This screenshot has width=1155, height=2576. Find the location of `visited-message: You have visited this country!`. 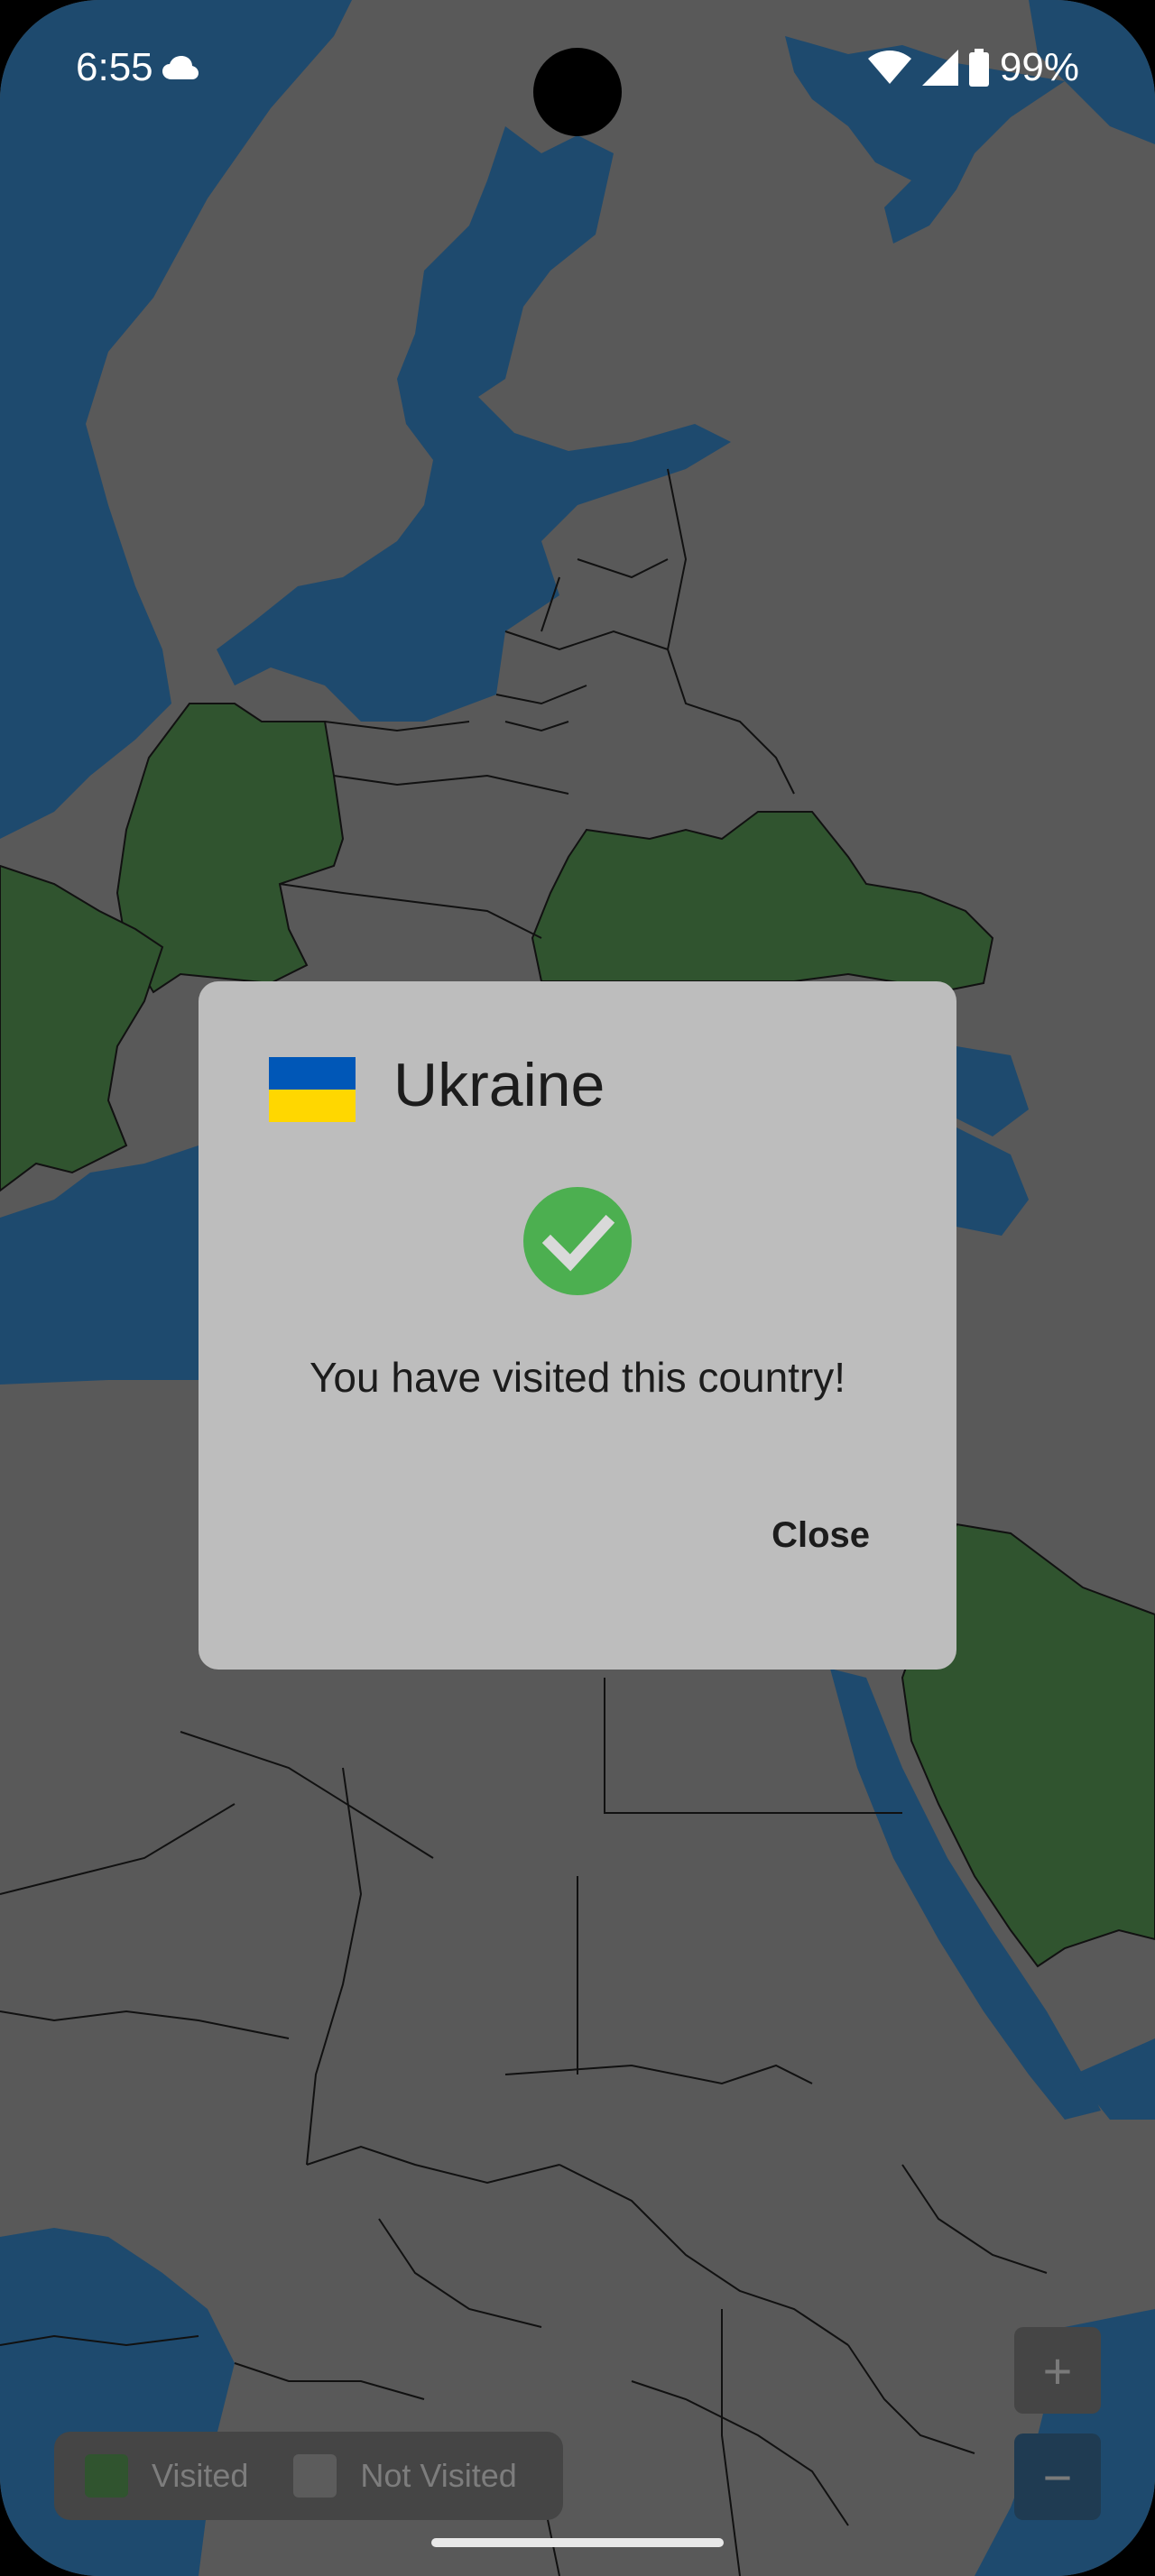

visited-message: You have visited this country! is located at coordinates (577, 1377).